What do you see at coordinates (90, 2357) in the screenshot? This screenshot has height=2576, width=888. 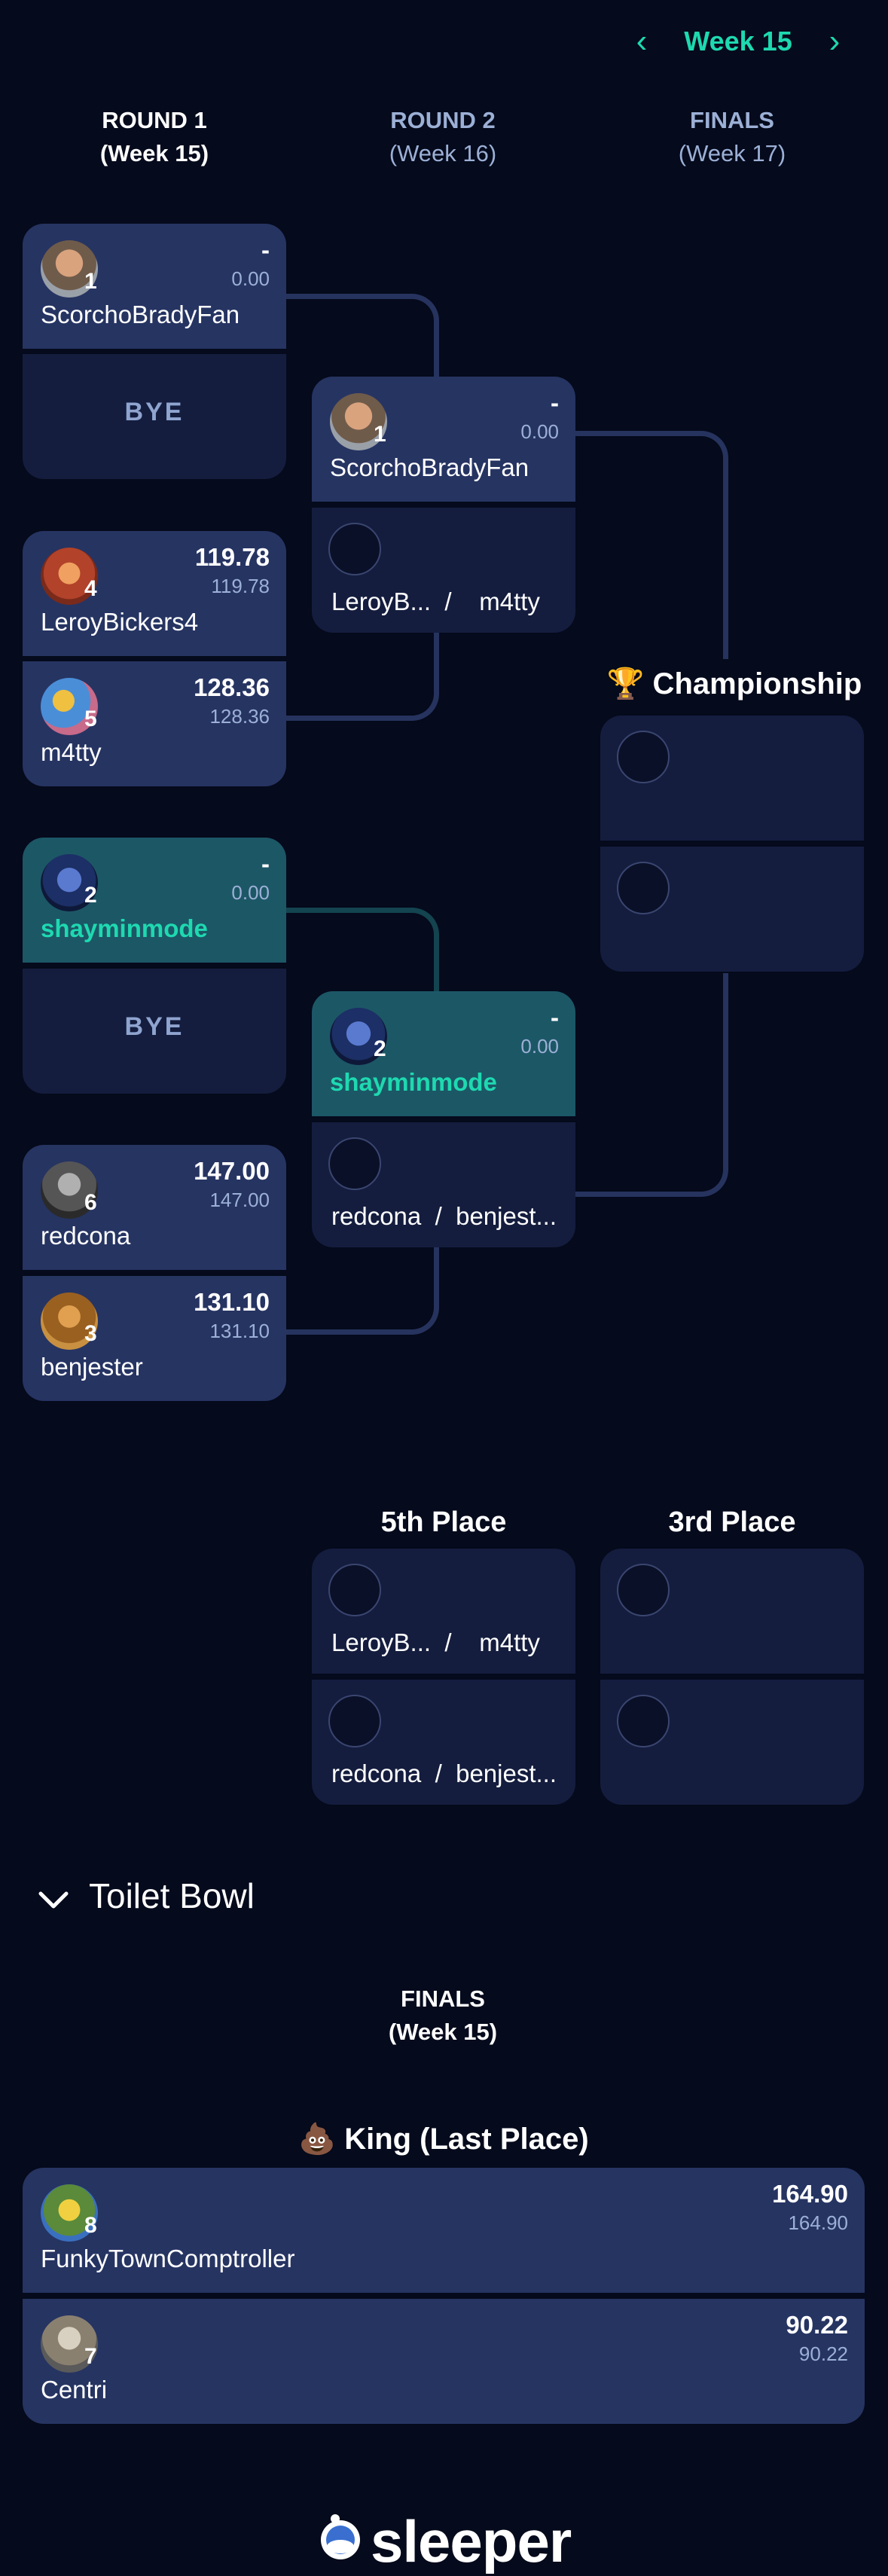 I see `seed-number: 7` at bounding box center [90, 2357].